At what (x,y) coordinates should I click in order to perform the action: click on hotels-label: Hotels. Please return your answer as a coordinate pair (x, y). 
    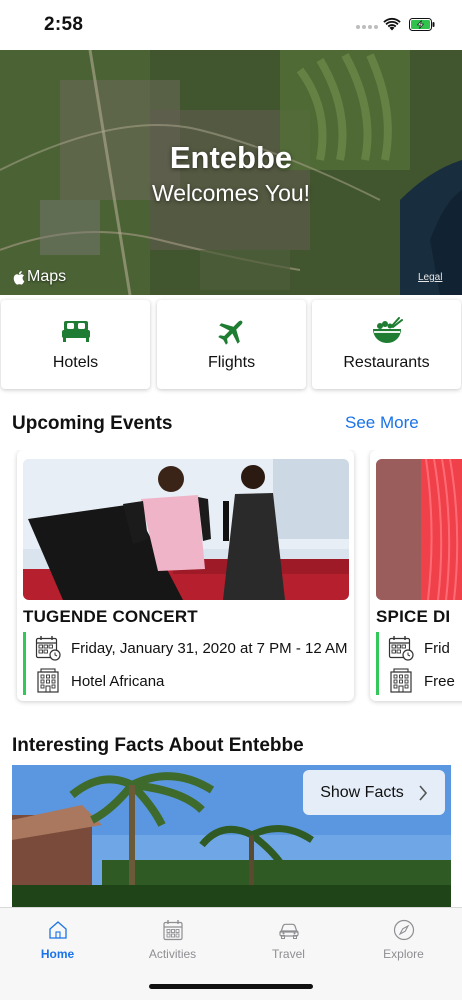
    Looking at the image, I should click on (75, 362).